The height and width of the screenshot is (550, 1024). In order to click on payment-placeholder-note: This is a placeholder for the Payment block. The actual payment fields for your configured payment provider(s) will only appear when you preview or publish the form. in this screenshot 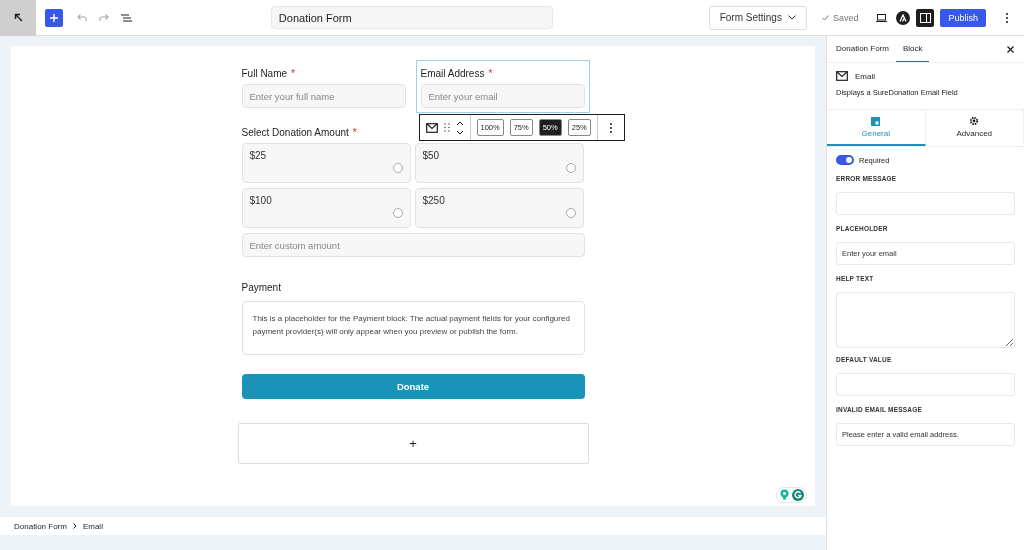, I will do `click(413, 328)`.